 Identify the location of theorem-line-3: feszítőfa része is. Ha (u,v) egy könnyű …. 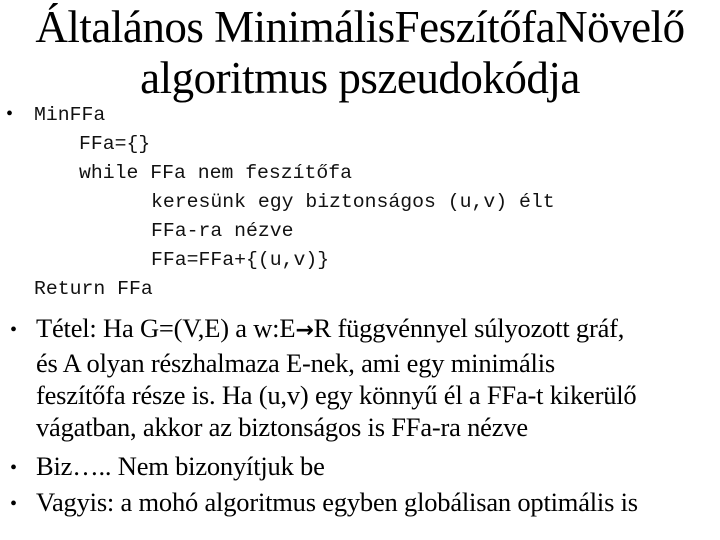
(336, 395).